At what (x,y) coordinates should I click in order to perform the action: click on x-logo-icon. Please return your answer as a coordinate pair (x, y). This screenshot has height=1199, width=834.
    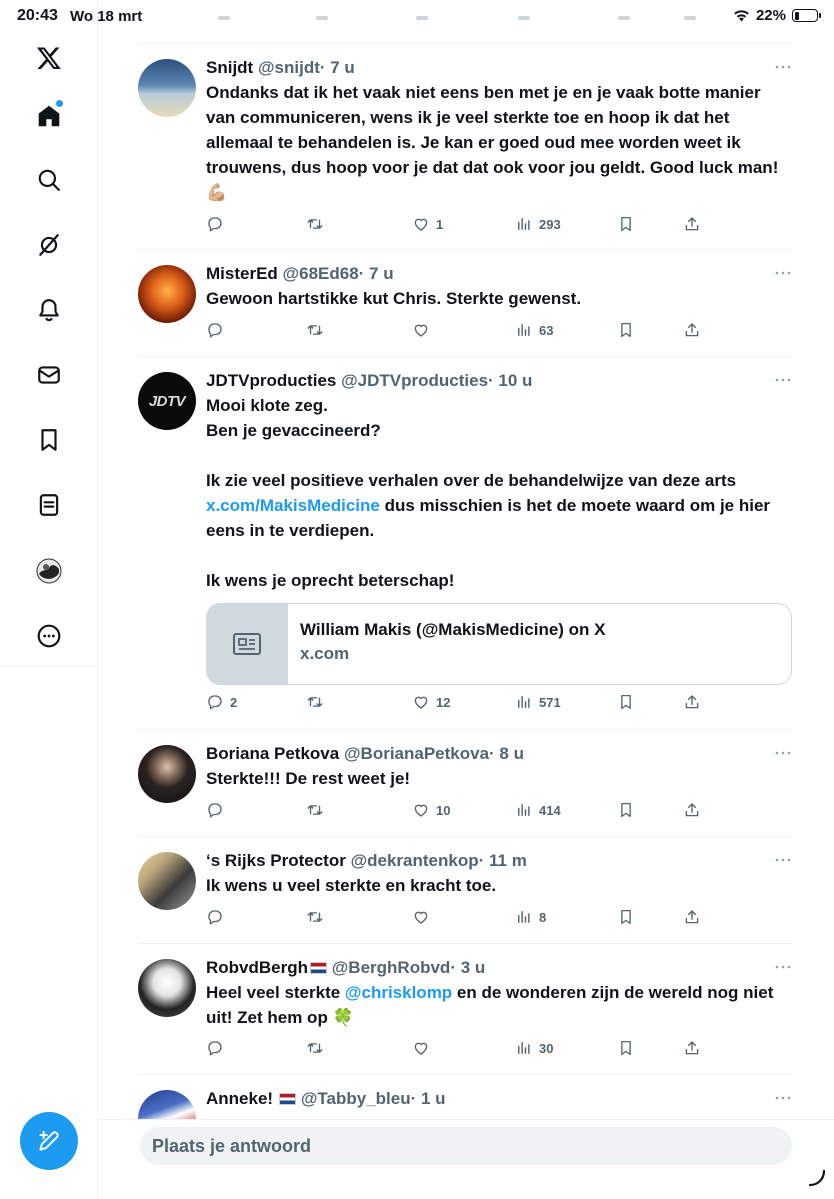
    Looking at the image, I should click on (49, 58).